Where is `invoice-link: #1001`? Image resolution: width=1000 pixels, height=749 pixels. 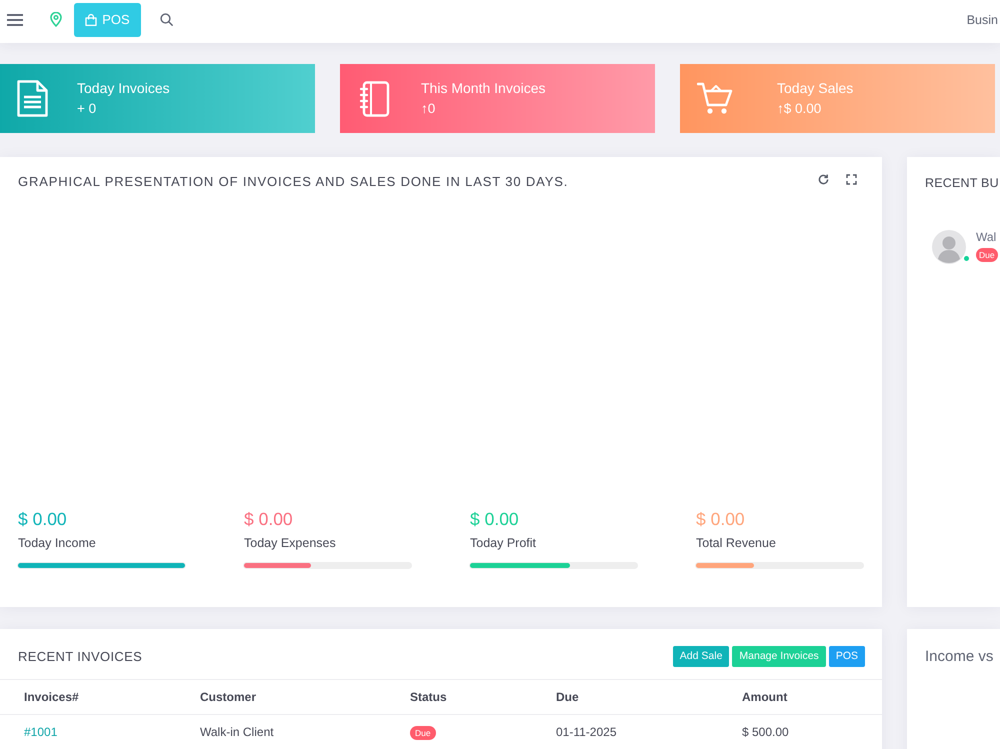 invoice-link: #1001 is located at coordinates (41, 732).